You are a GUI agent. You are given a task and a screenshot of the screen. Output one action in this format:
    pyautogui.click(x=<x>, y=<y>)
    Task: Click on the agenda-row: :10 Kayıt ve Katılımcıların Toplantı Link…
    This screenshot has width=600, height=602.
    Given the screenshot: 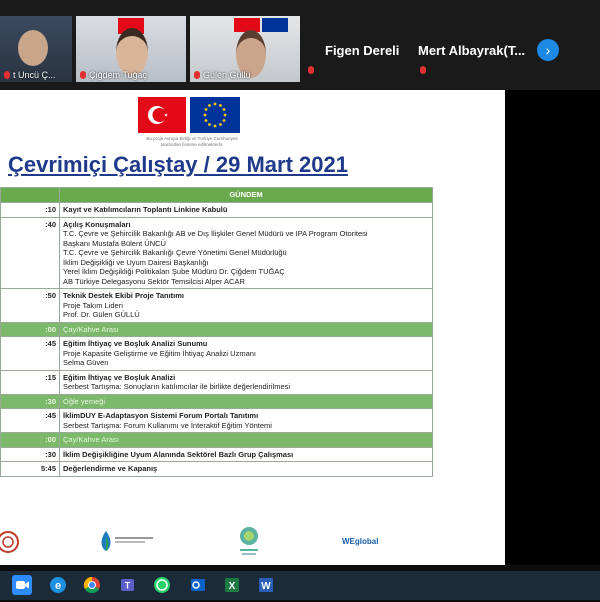 What is the action you would take?
    pyautogui.click(x=216, y=210)
    